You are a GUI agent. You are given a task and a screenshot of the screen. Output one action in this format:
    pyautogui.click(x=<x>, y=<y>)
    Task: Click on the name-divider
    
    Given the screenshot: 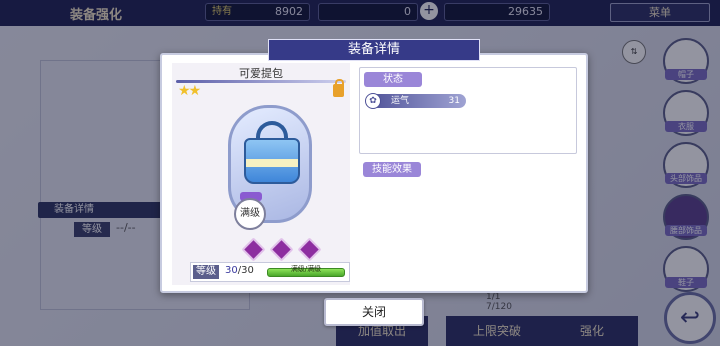 What is the action you would take?
    pyautogui.click(x=261, y=81)
    